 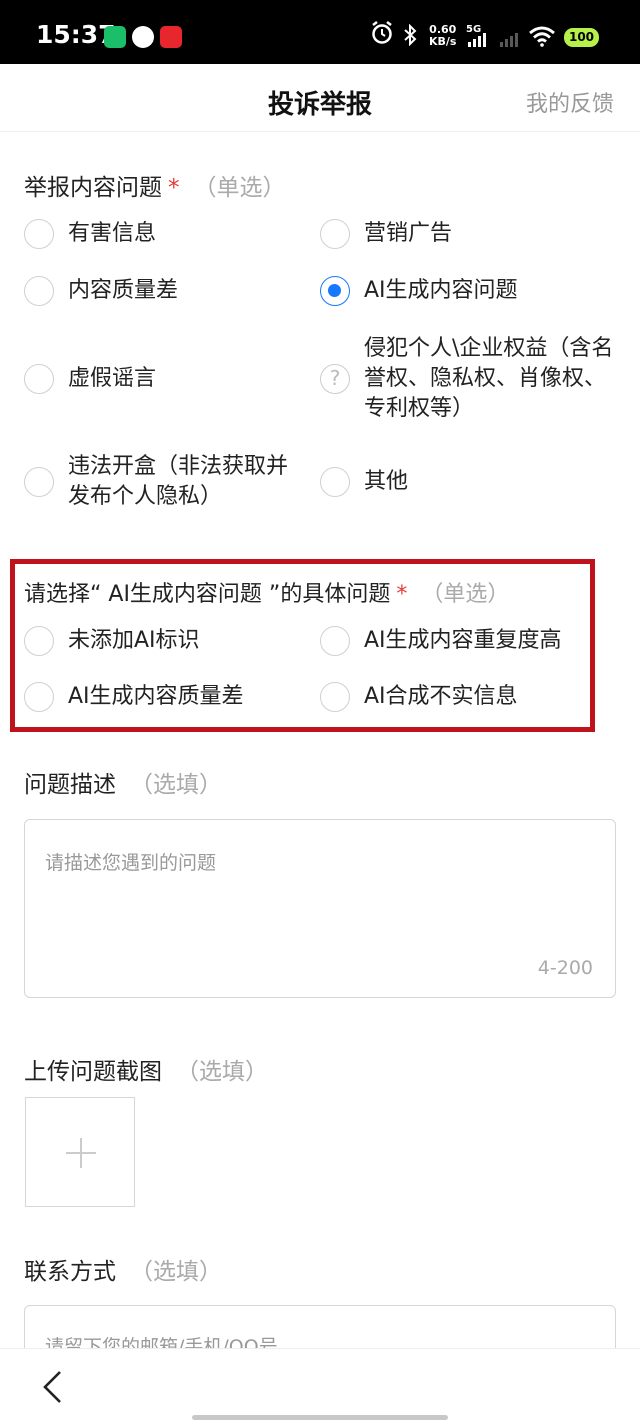 I want to click on my-feedback-link: 我的反馈, so click(x=570, y=102).